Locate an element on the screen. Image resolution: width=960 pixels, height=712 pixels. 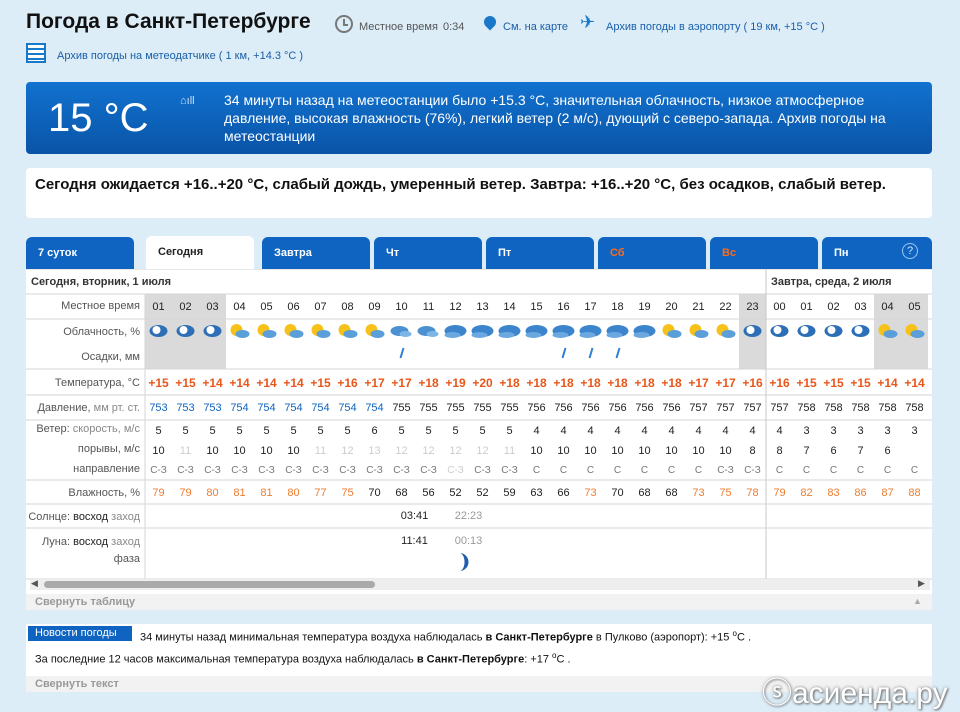
news-1-unit: С . is located at coordinates (743, 637).